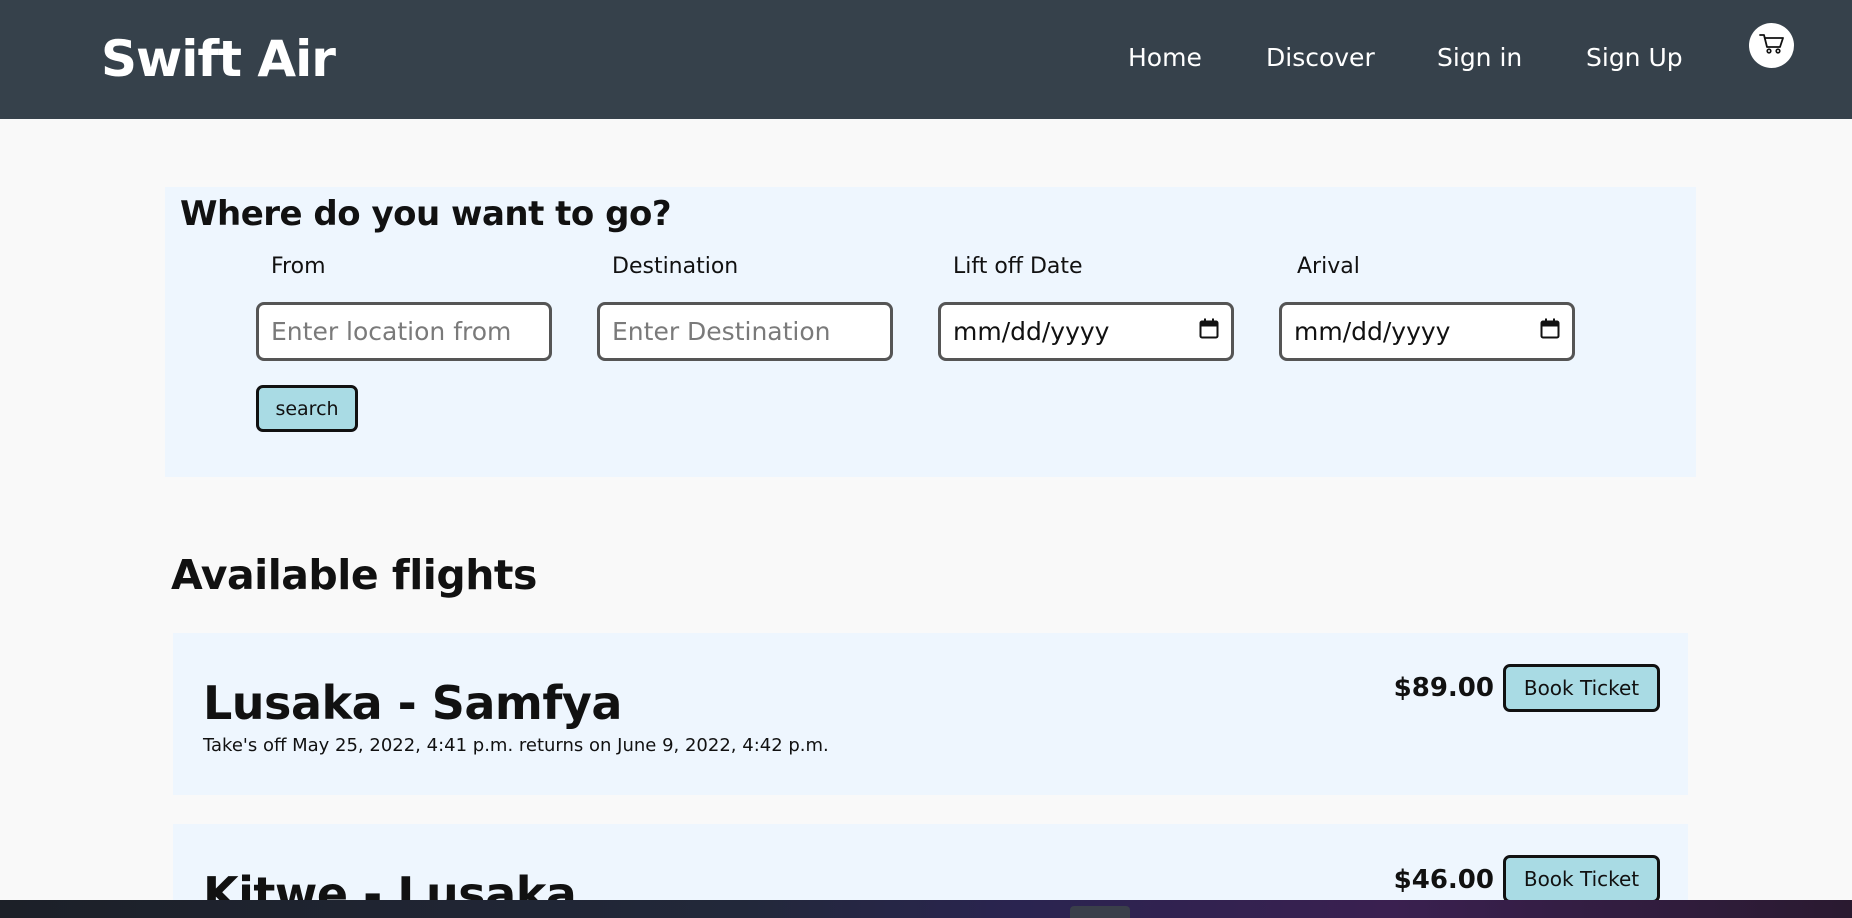 The image size is (1852, 918). I want to click on flight-route: Kitwe - Lusaka, so click(390, 885).